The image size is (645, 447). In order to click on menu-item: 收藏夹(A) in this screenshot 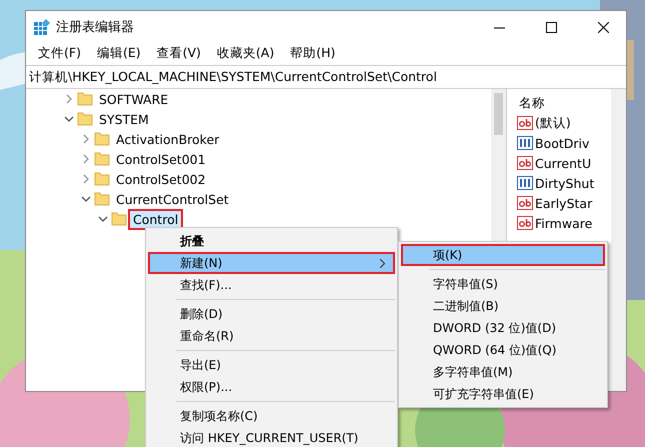, I will do `click(245, 53)`.